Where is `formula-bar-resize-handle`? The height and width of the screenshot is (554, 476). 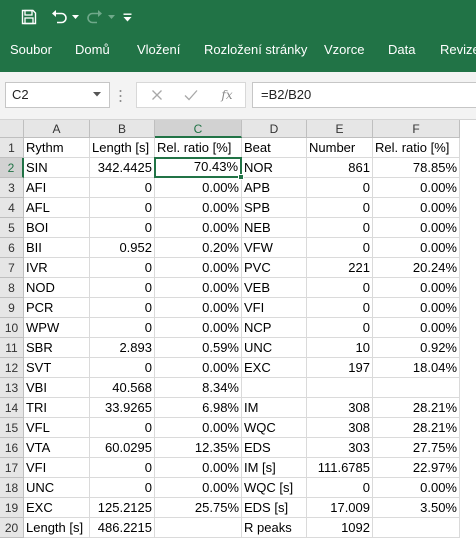
formula-bar-resize-handle is located at coordinates (120, 96).